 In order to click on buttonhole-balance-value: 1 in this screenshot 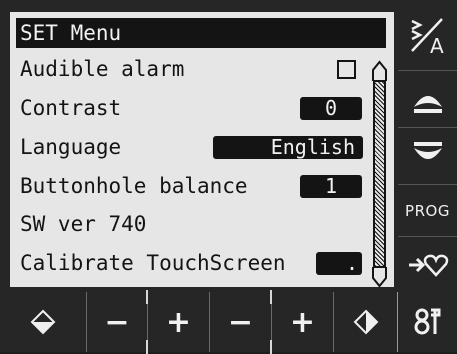, I will do `click(331, 186)`.